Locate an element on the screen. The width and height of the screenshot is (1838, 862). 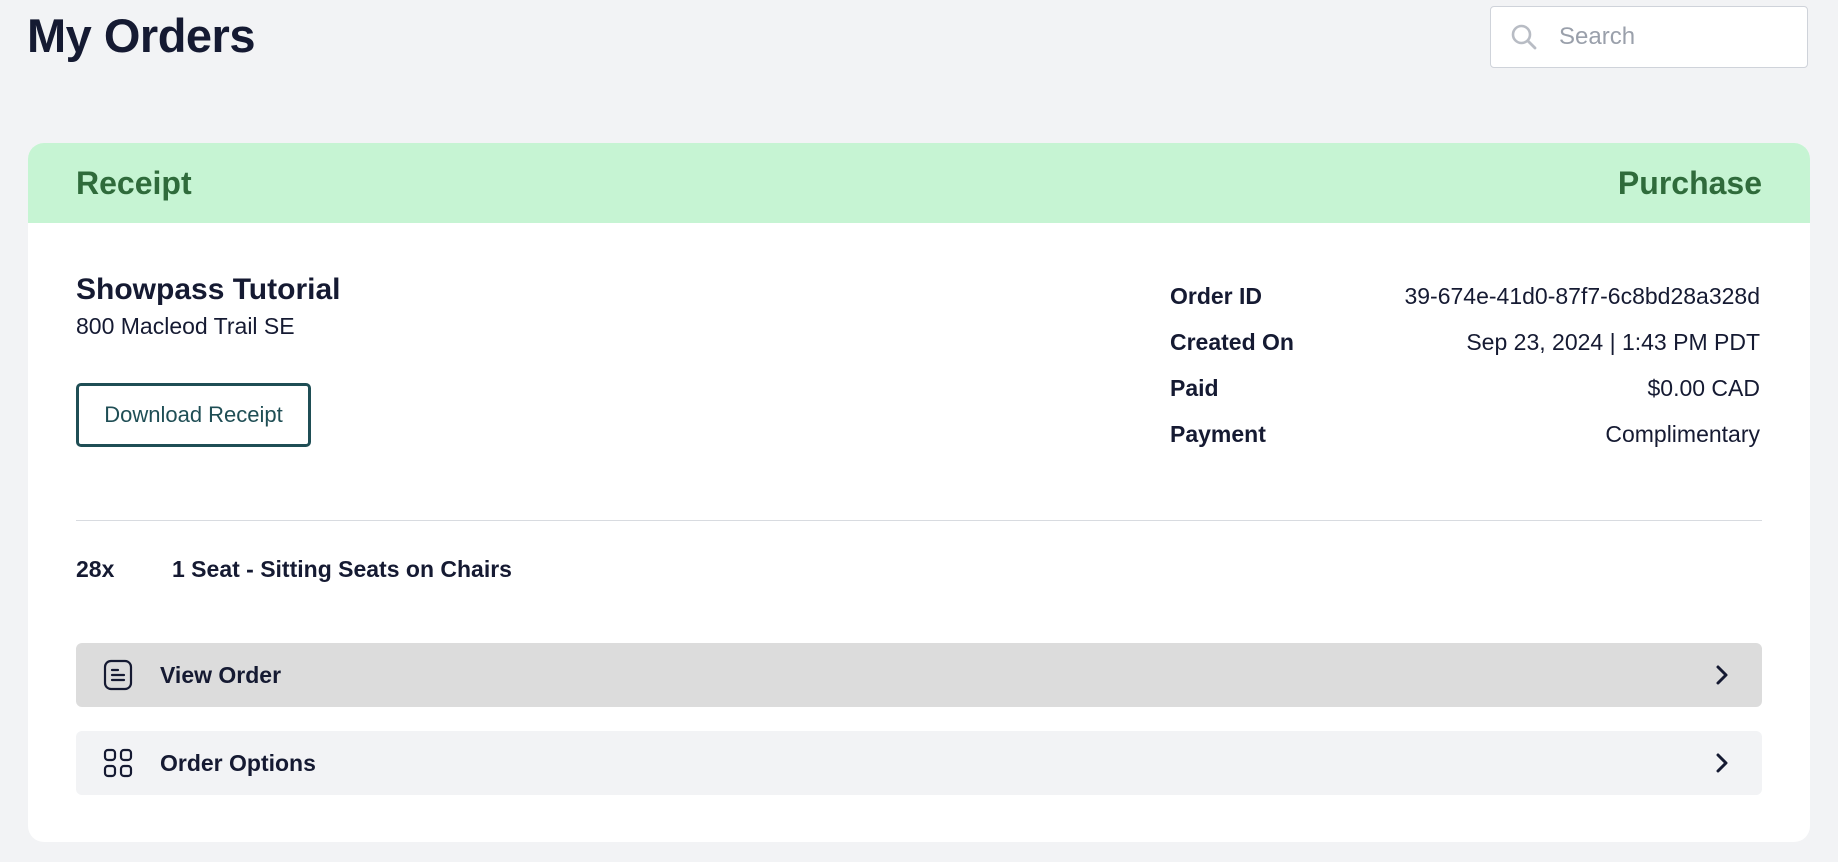
detail-label: Created On is located at coordinates (1232, 341).